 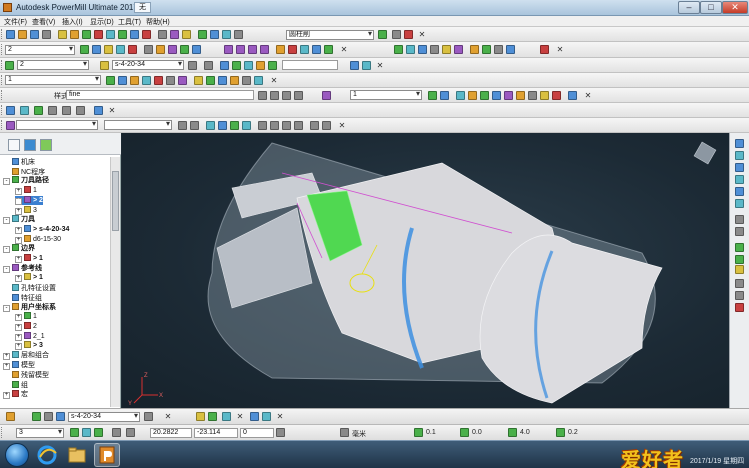 I want to click on tolerance-icon, so click(x=418, y=432).